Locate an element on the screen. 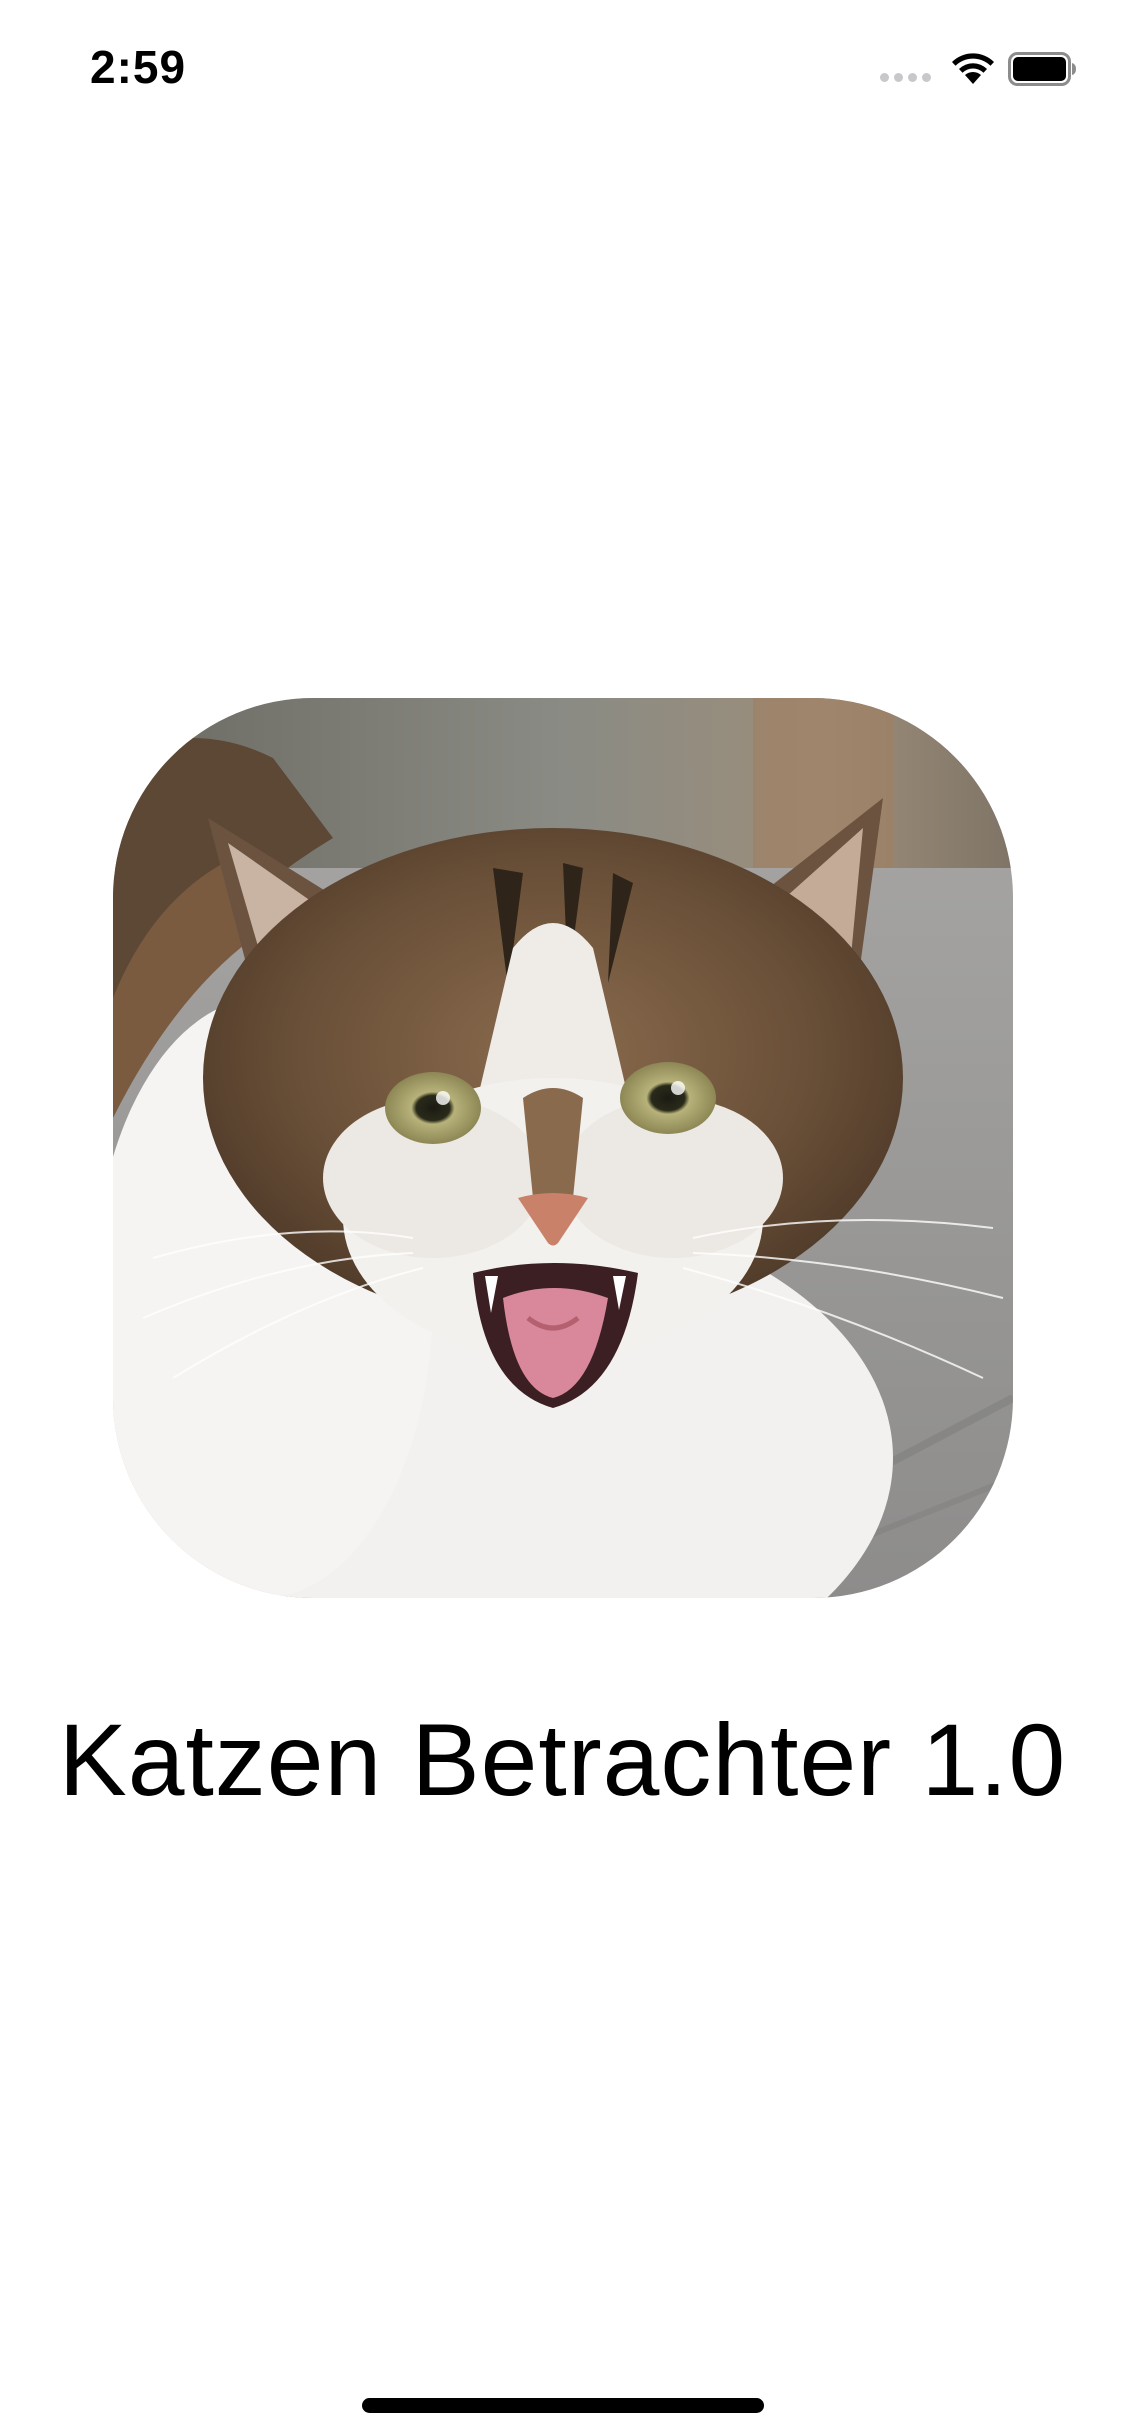 The width and height of the screenshot is (1125, 2436). cellular-signal-icon is located at coordinates (907, 79).